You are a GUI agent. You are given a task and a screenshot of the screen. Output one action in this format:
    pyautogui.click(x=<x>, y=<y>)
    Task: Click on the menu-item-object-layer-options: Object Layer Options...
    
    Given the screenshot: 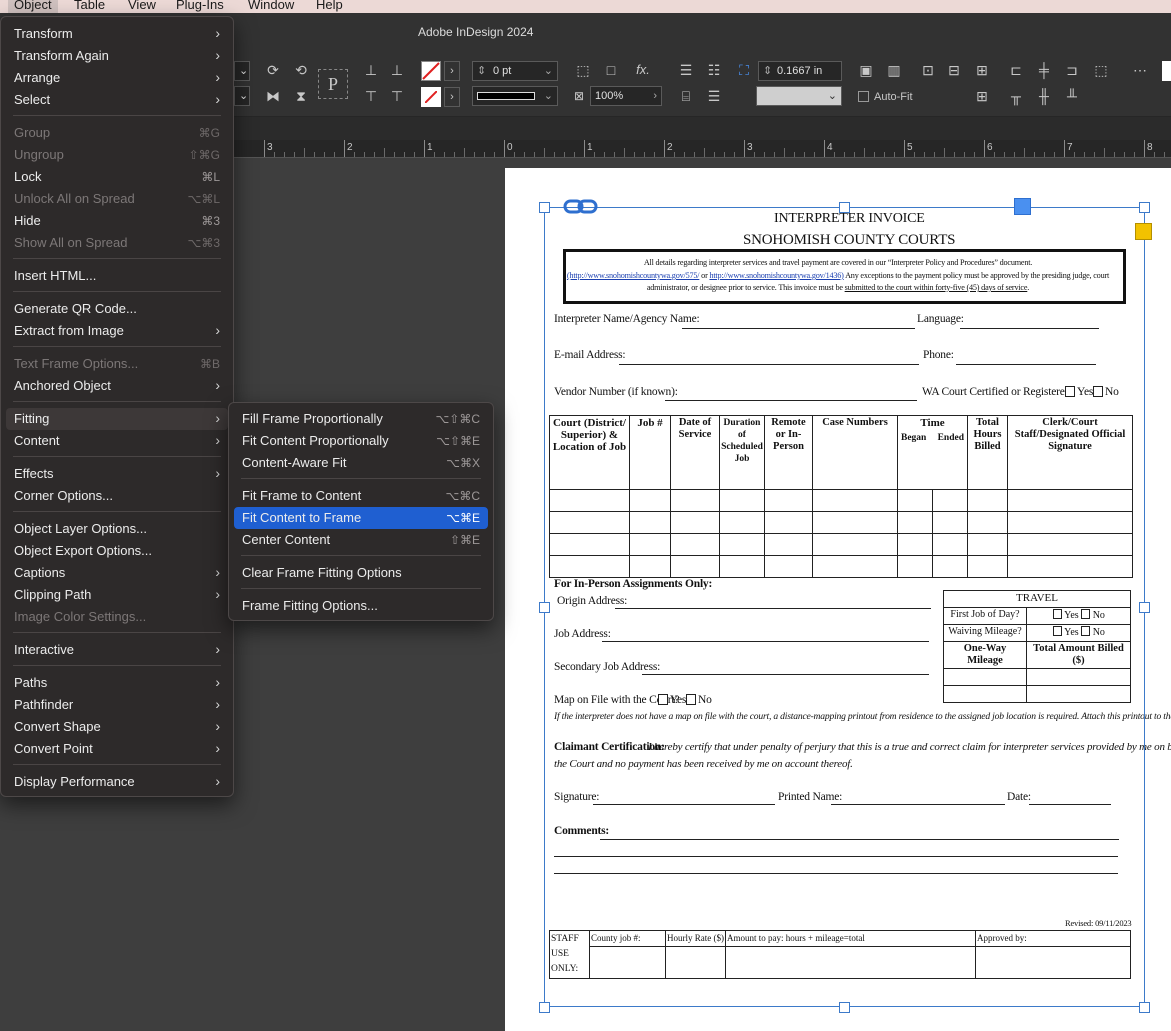 What is the action you would take?
    pyautogui.click(x=117, y=529)
    